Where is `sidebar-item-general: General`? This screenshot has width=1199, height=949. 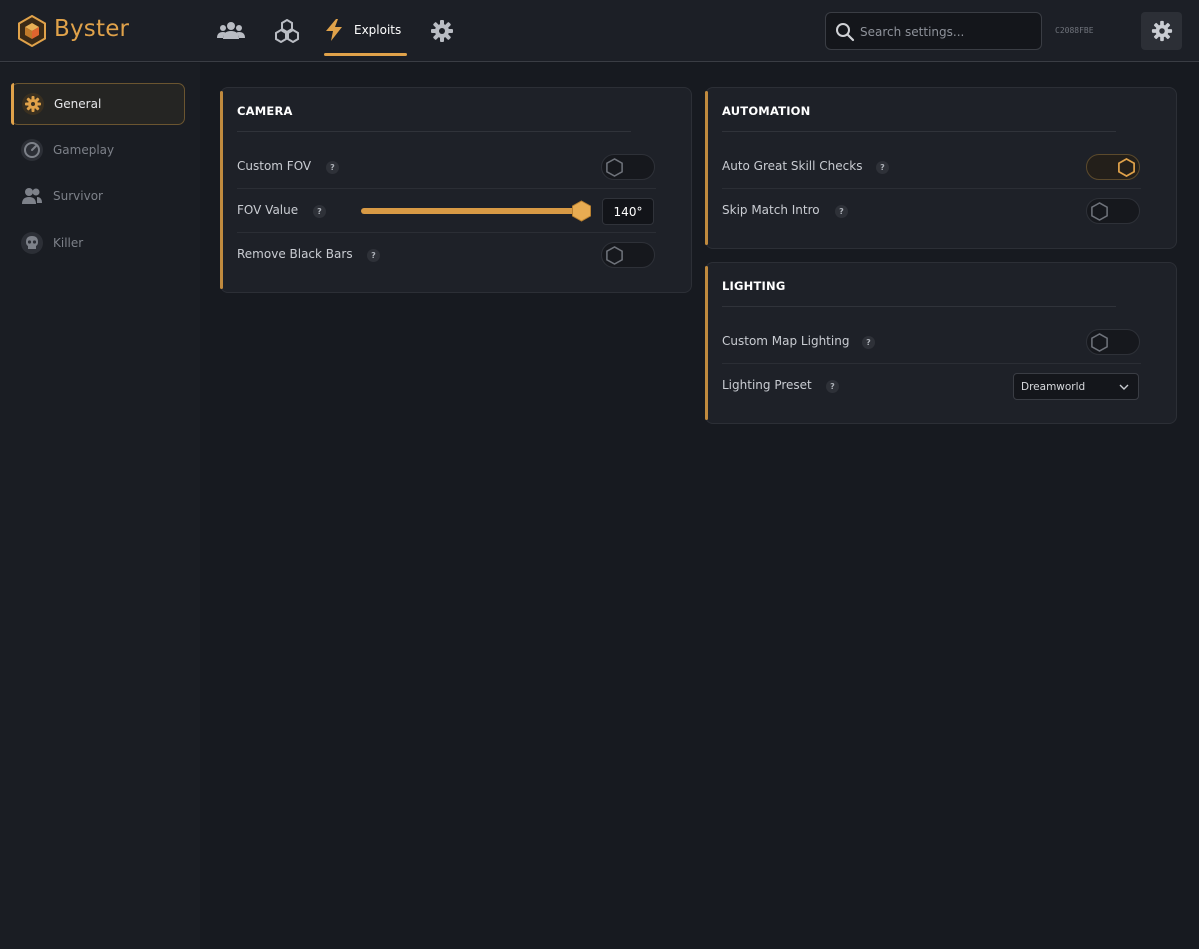 sidebar-item-general: General is located at coordinates (98, 104).